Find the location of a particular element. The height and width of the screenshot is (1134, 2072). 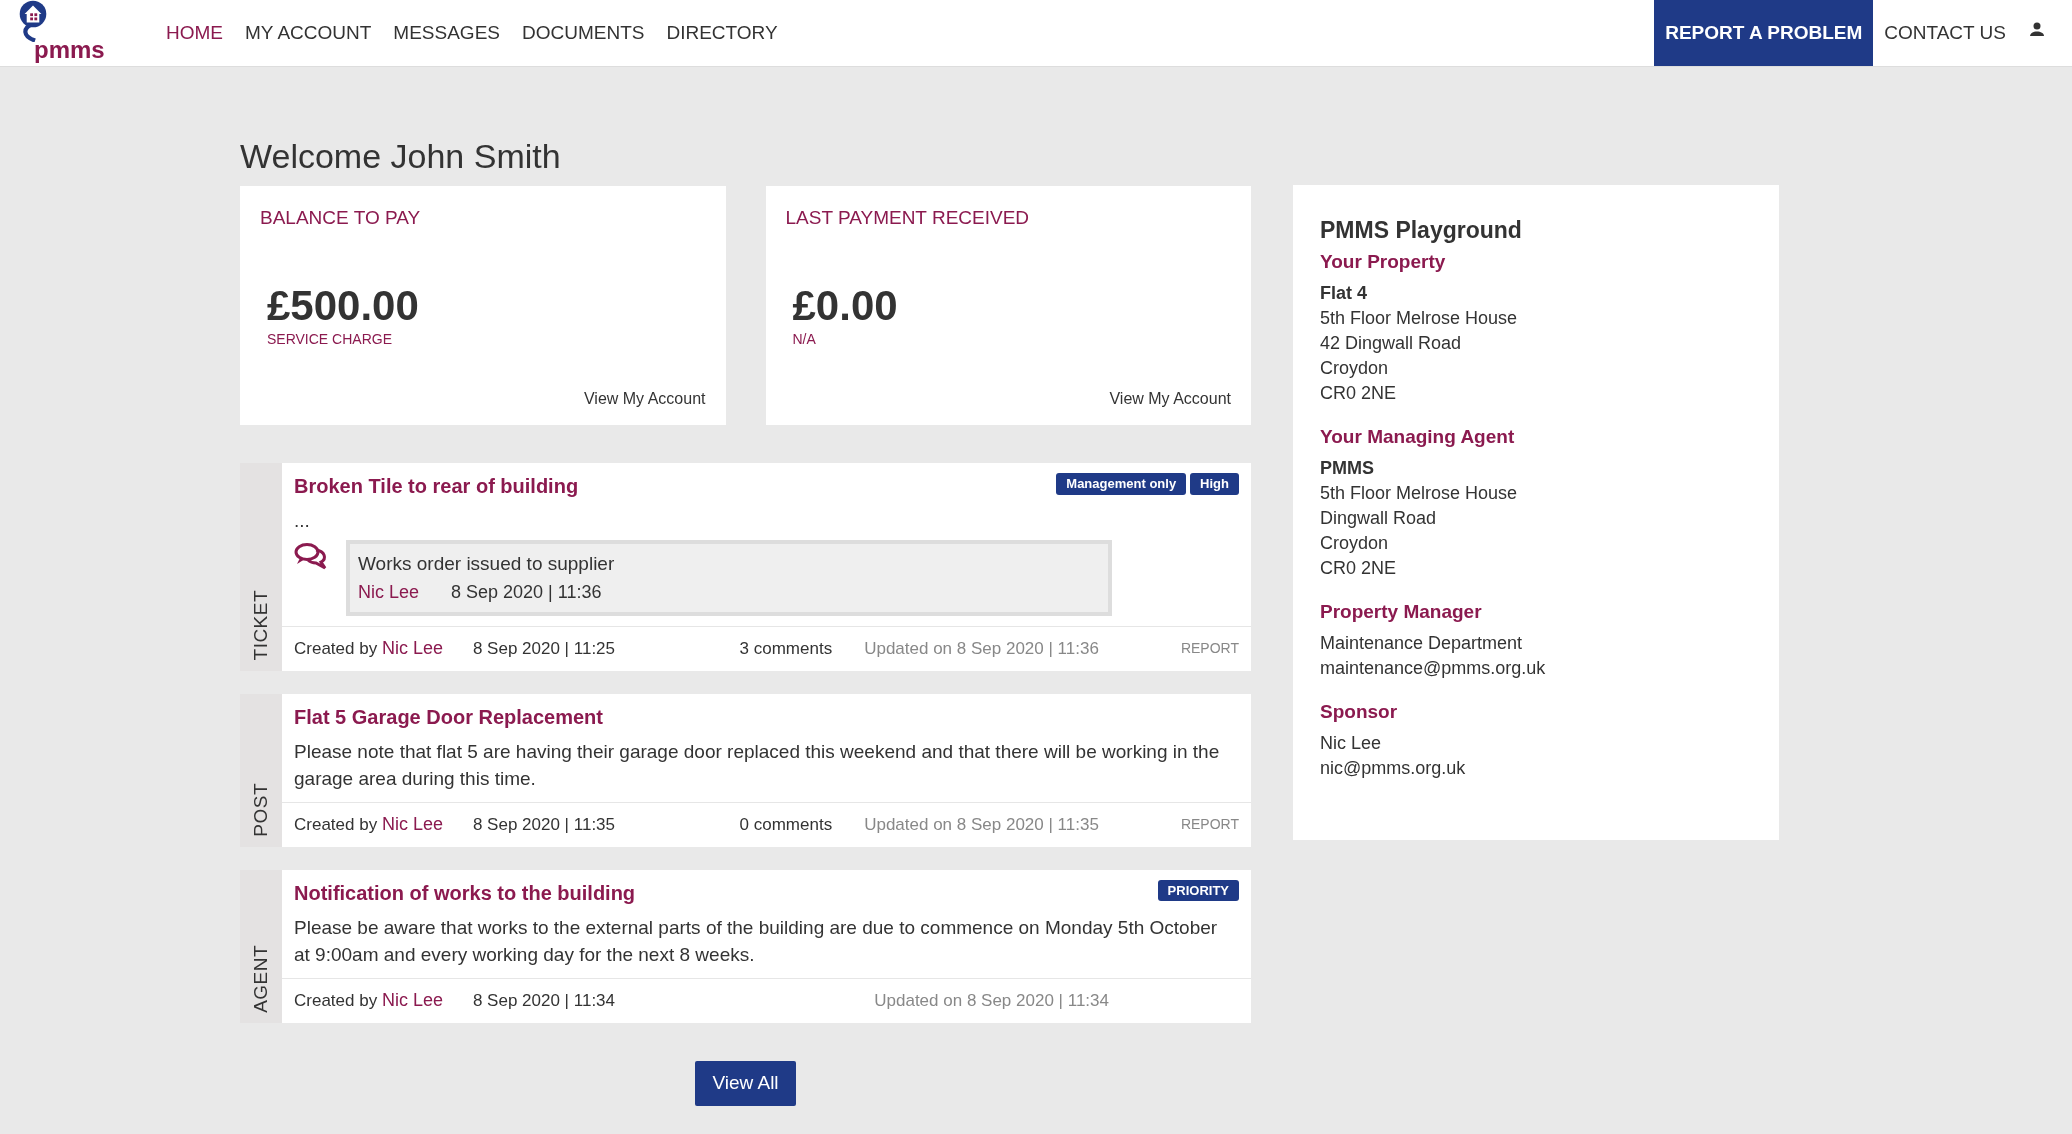

card-title: LAST PAYMENT RECEIVED is located at coordinates (908, 218).